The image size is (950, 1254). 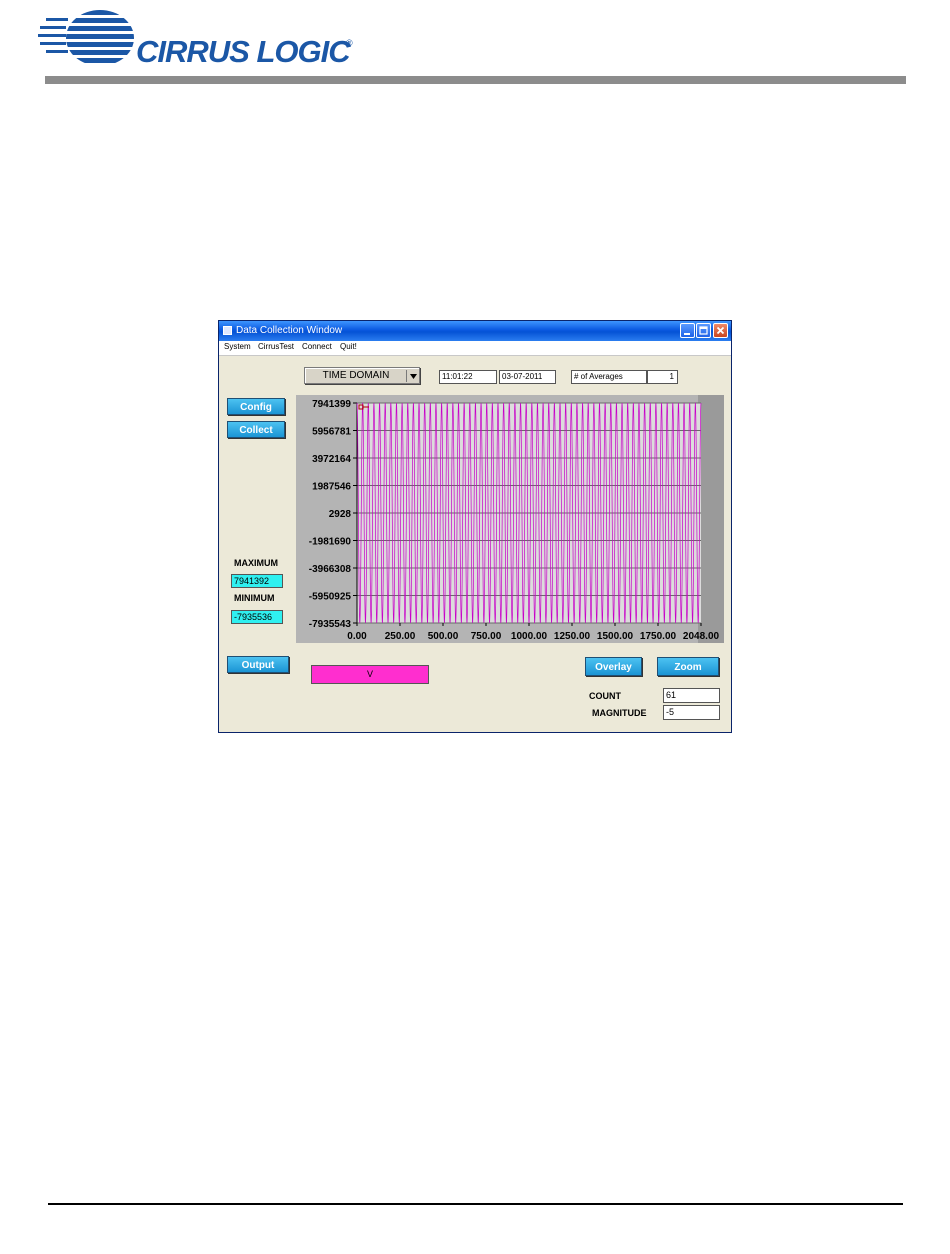 What do you see at coordinates (256, 563) in the screenshot?
I see `maximum-label: MAXIMUM` at bounding box center [256, 563].